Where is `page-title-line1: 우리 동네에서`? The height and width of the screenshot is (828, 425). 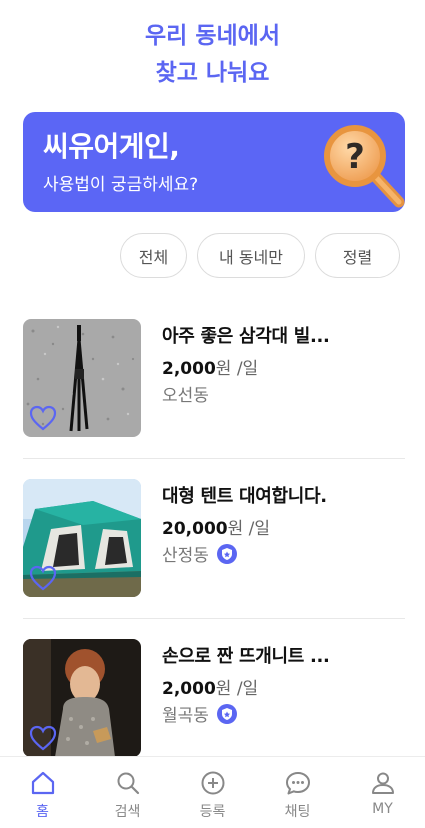
page-title-line1: 우리 동네에서 is located at coordinates (212, 36).